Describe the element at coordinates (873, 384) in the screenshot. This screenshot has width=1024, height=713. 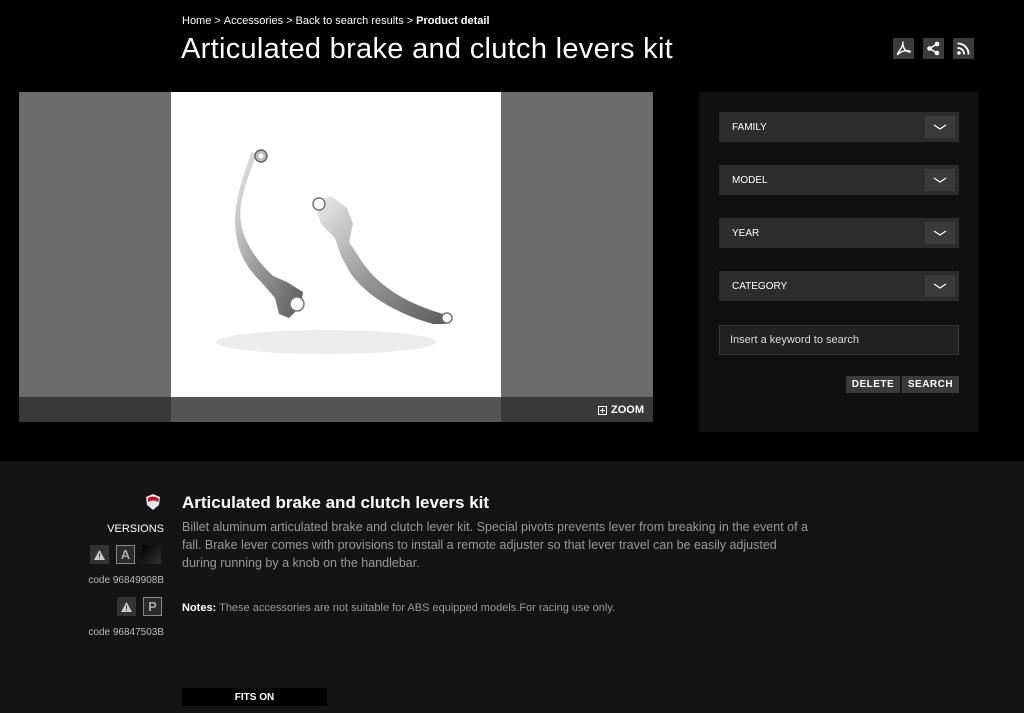
I see `delete-button: DELETE` at that location.